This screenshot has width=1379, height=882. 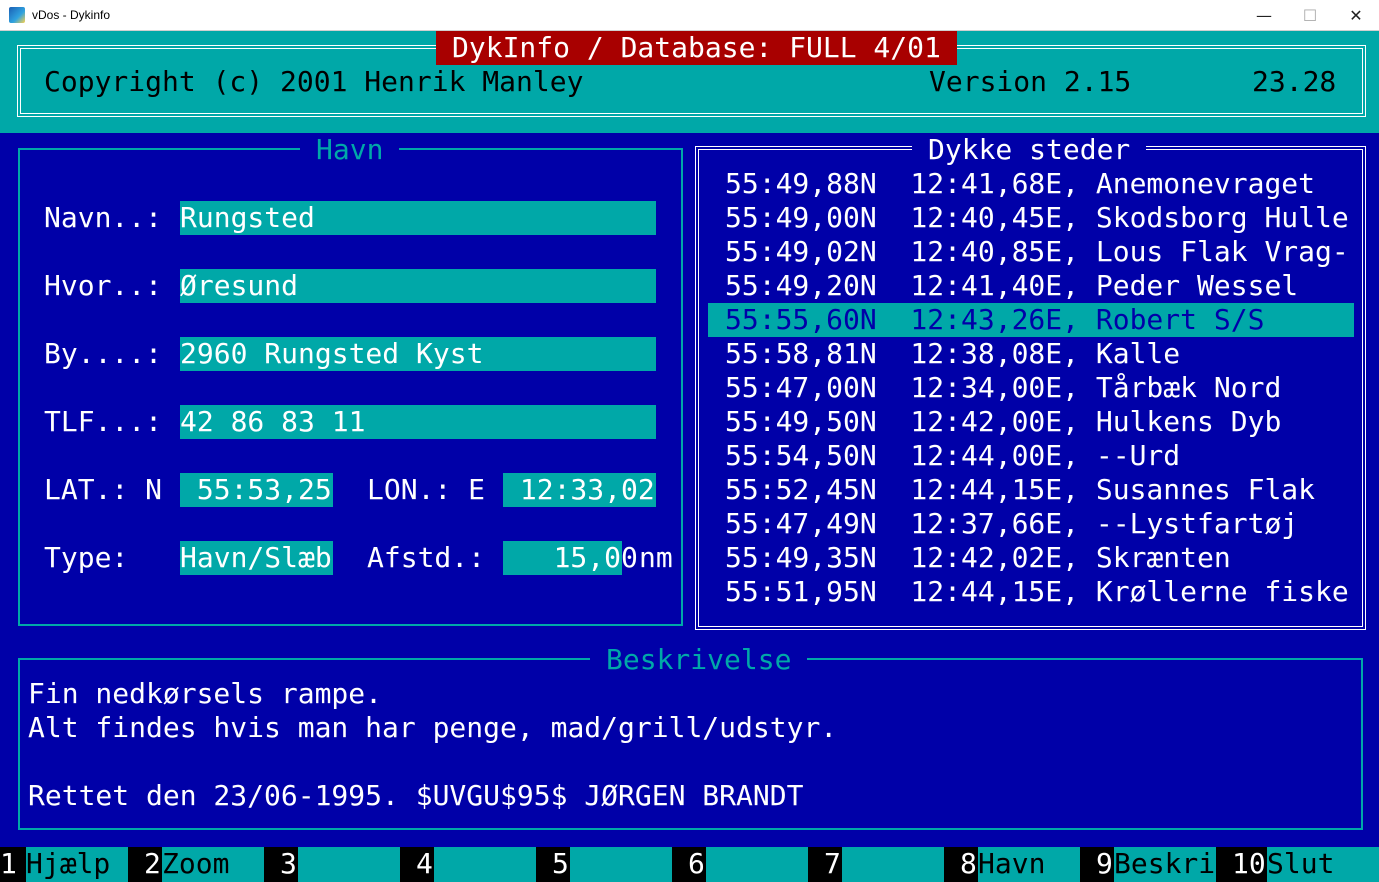 What do you see at coordinates (86, 557) in the screenshot?
I see `type-label: Type:` at bounding box center [86, 557].